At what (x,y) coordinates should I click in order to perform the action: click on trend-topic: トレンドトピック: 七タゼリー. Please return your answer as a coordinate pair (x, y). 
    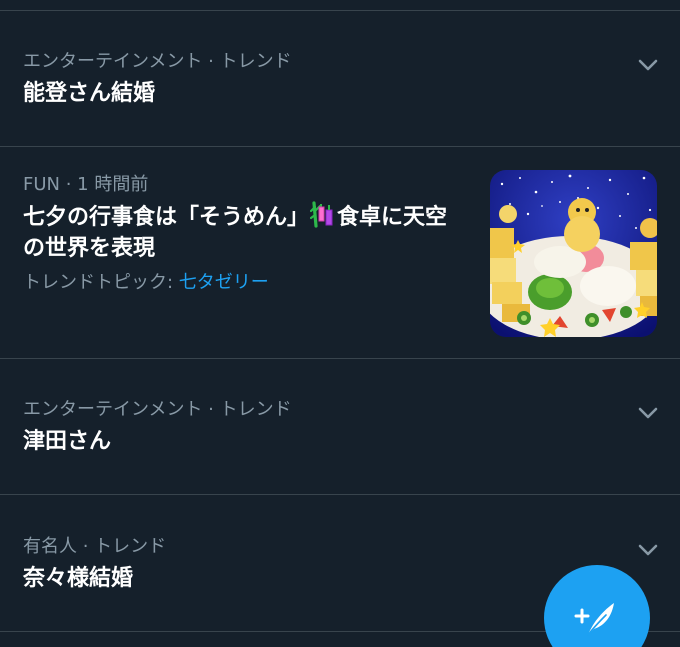
    Looking at the image, I should click on (146, 283).